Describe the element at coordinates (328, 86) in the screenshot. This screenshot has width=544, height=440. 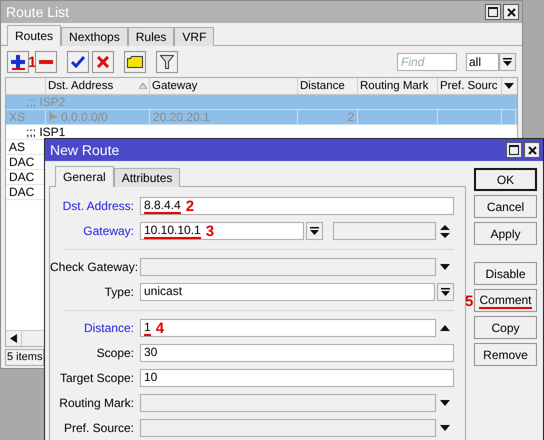
I see `column-header: Distance` at that location.